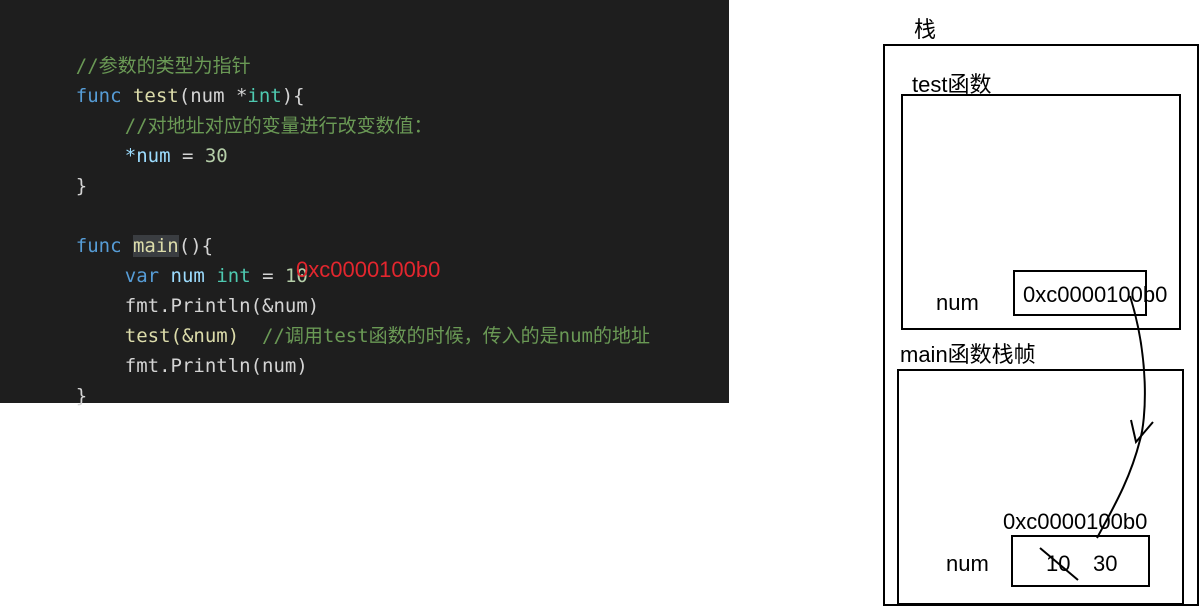 Image resolution: width=1201 pixels, height=606 pixels. I want to click on diagram-overlay, so click(1096, 438).